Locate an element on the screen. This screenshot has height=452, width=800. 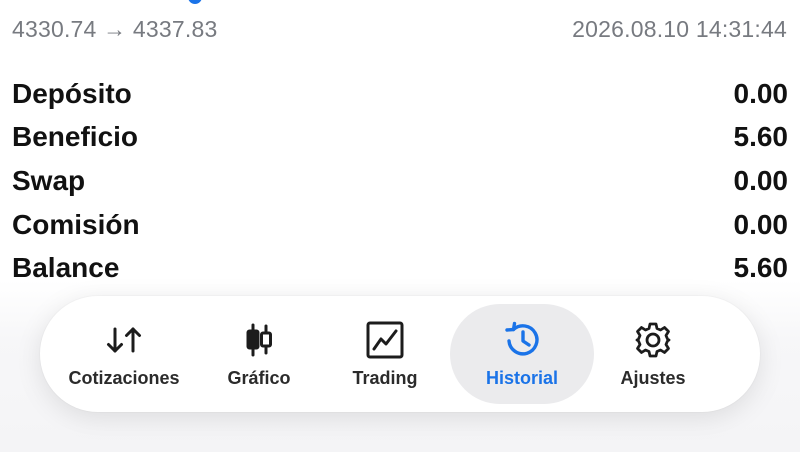
tab-history: Historial is located at coordinates (522, 354).